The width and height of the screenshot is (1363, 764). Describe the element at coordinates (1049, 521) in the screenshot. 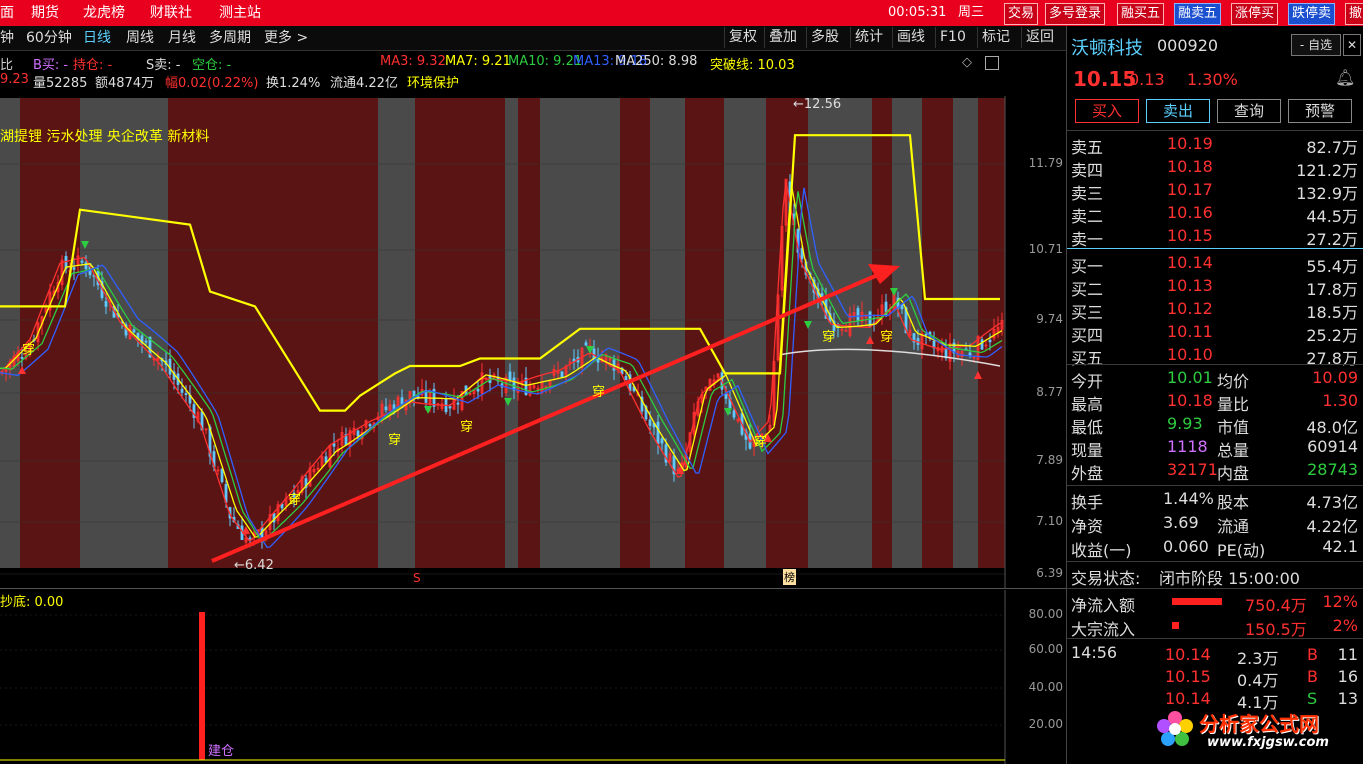

I see `price-tick: 7.10` at that location.